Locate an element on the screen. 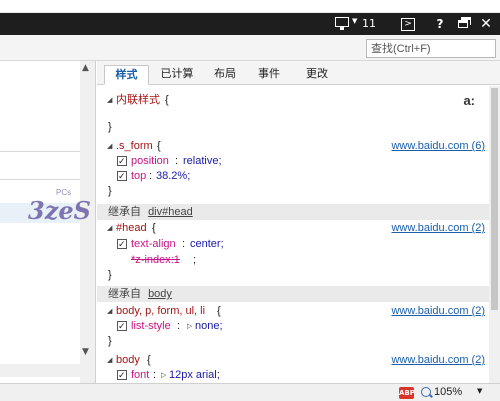 The width and height of the screenshot is (500, 401). declaration: top : 38.2%; is located at coordinates (293, 176).